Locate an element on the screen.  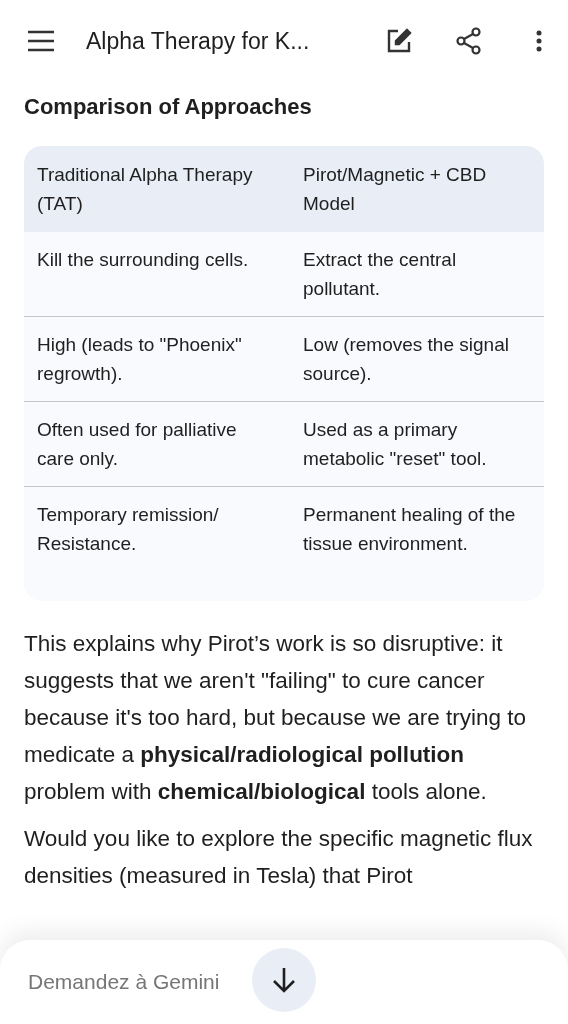
table-cell-text: High (leads to "Phoenix" regrowth). is located at coordinates (139, 359).